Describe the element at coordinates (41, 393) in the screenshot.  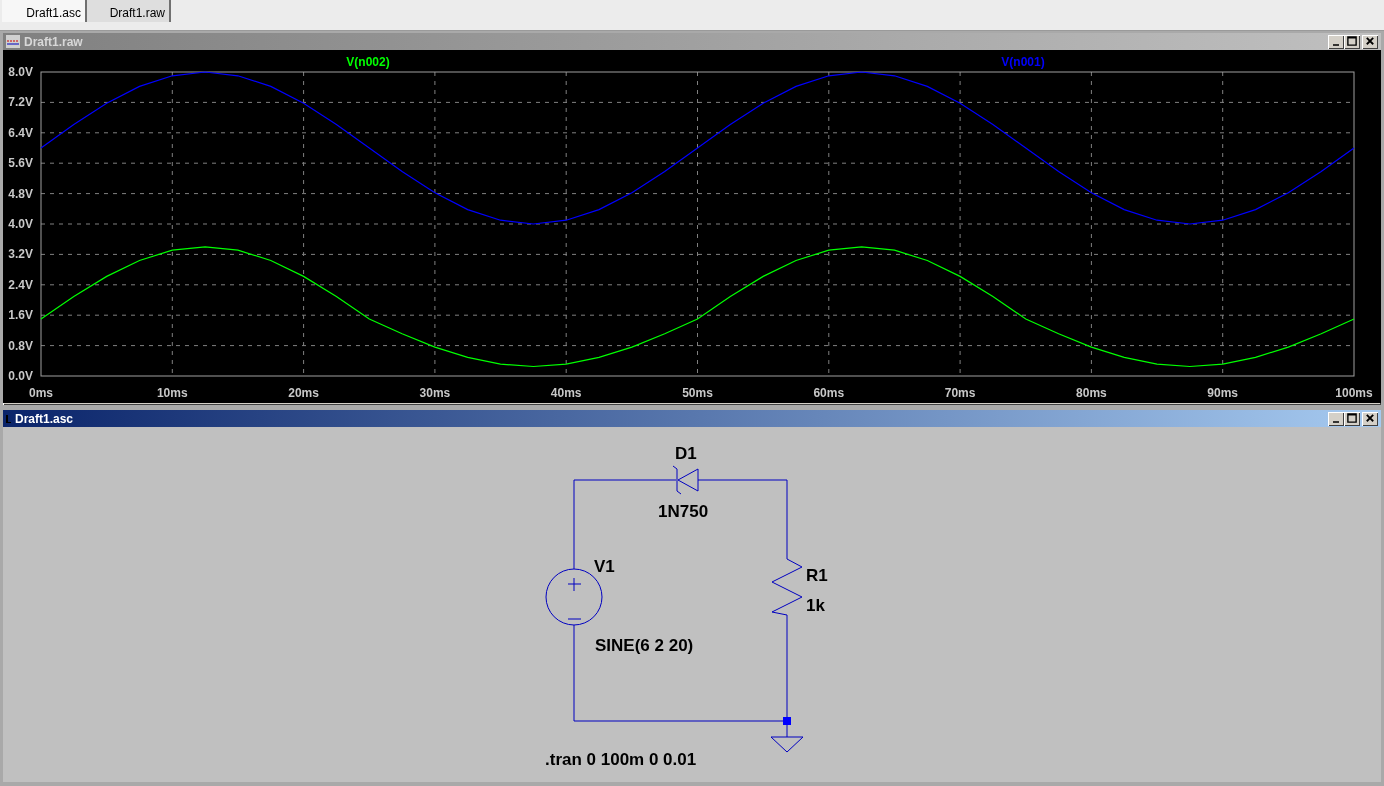
I see `axis-tick-label: 0ms` at that location.